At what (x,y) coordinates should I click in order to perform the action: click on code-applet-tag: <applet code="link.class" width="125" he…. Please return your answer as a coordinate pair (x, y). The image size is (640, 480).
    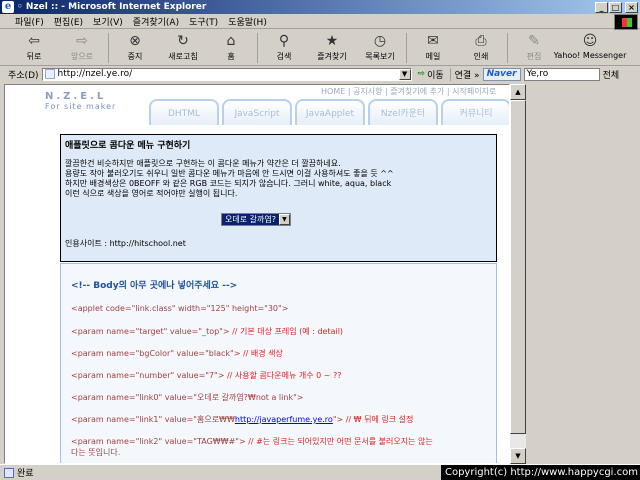
    Looking at the image, I should click on (180, 308).